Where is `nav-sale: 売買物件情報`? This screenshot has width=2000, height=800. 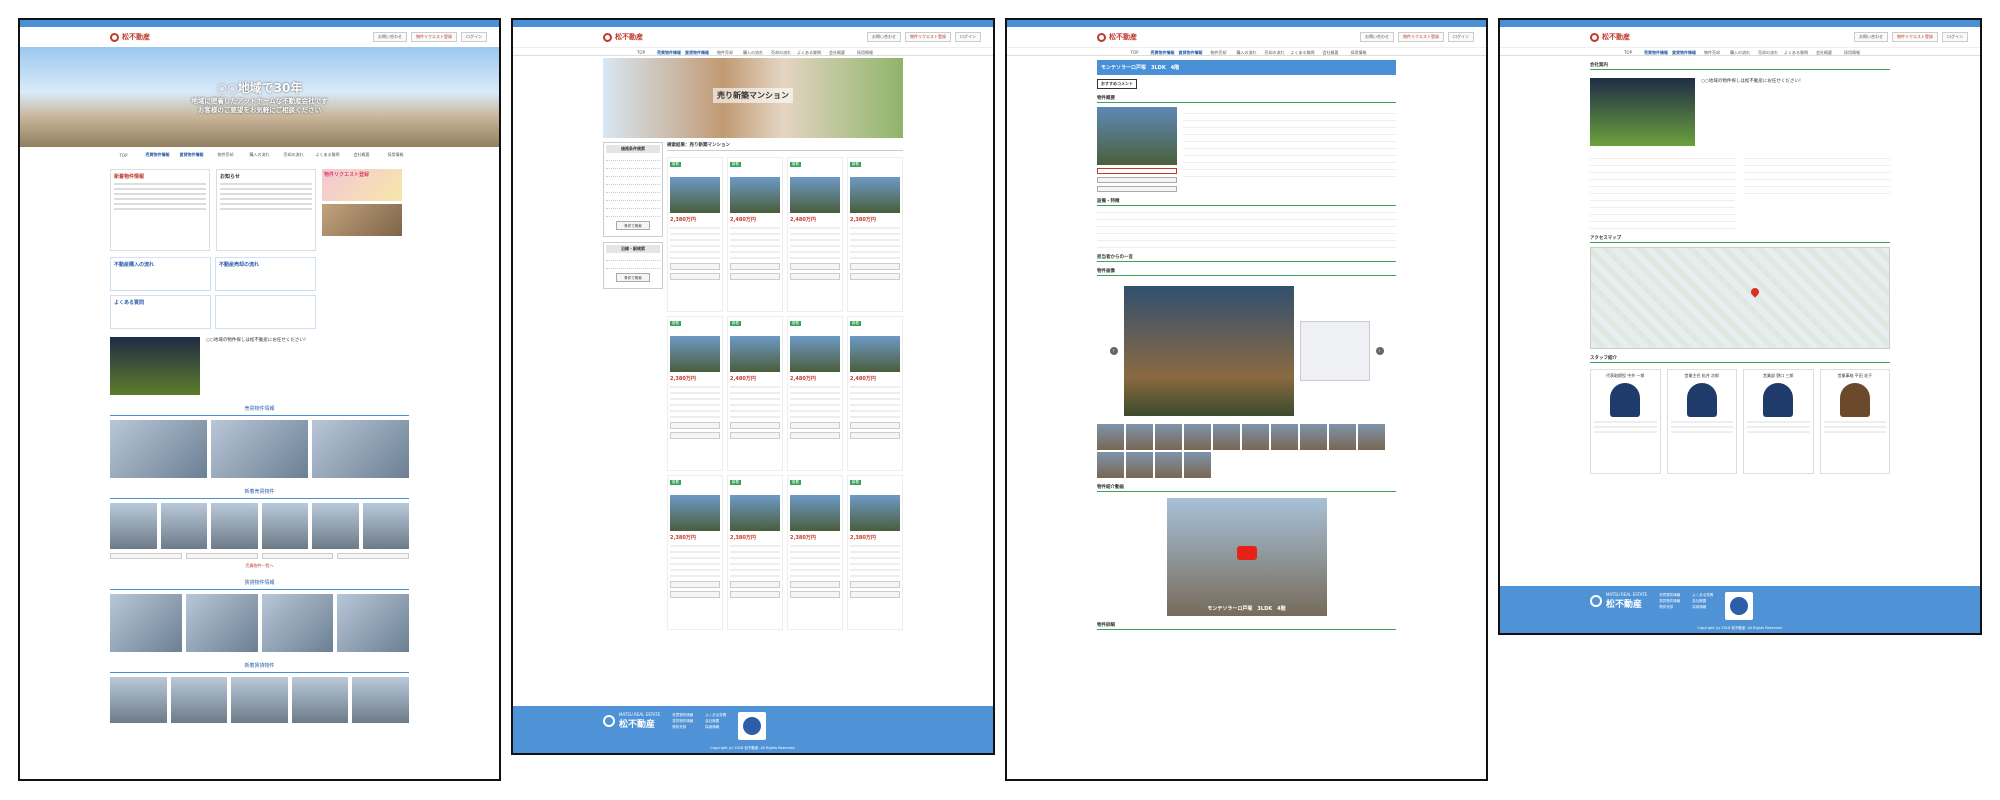
nav-sale: 売買物件情報 is located at coordinates (158, 155).